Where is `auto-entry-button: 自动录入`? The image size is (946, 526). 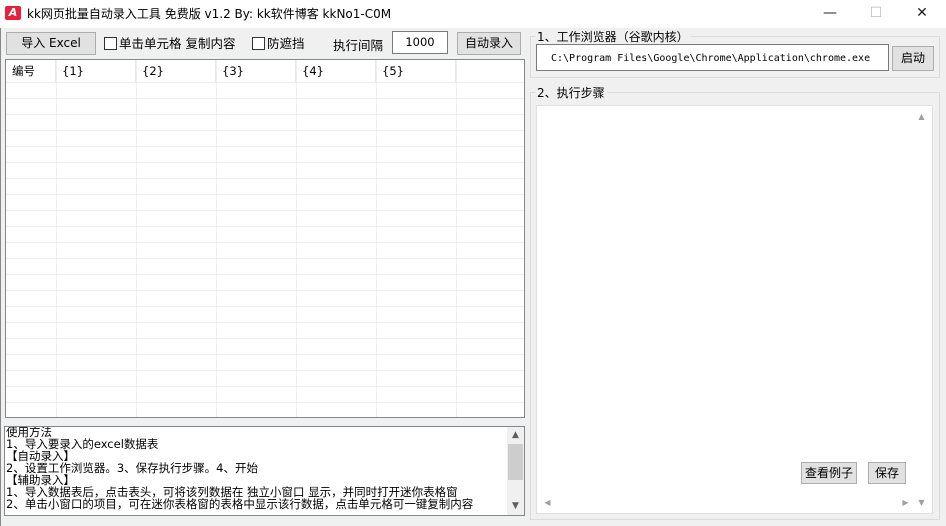 auto-entry-button: 自动录入 is located at coordinates (489, 43).